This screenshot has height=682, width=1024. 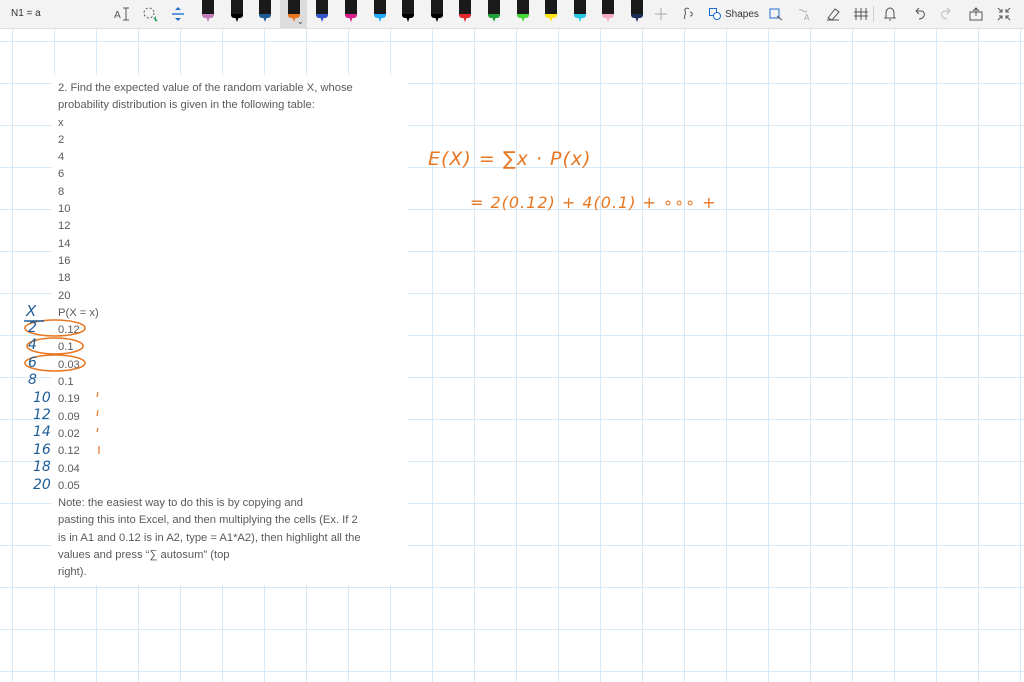 What do you see at coordinates (61, 157) in the screenshot?
I see `x-value: 4` at bounding box center [61, 157].